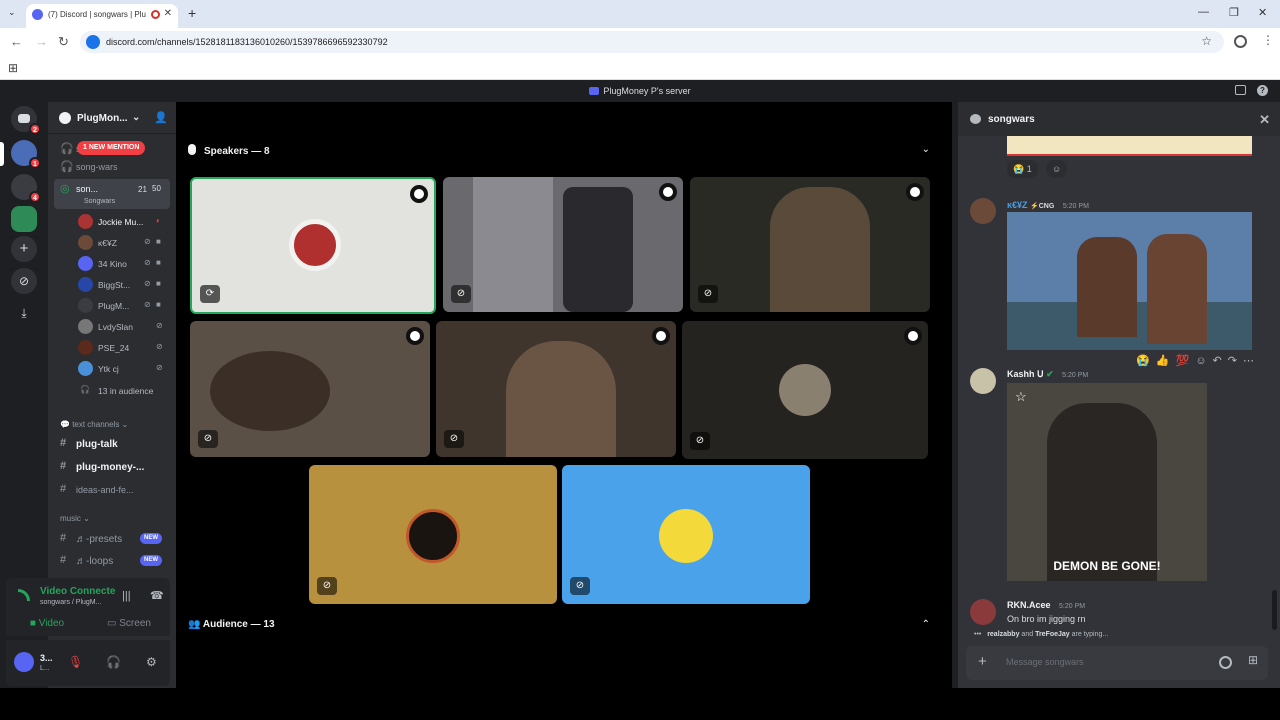 This screenshot has height=720, width=1280. What do you see at coordinates (454, 439) in the screenshot?
I see `mic-muted-icon: ⊘` at bounding box center [454, 439].